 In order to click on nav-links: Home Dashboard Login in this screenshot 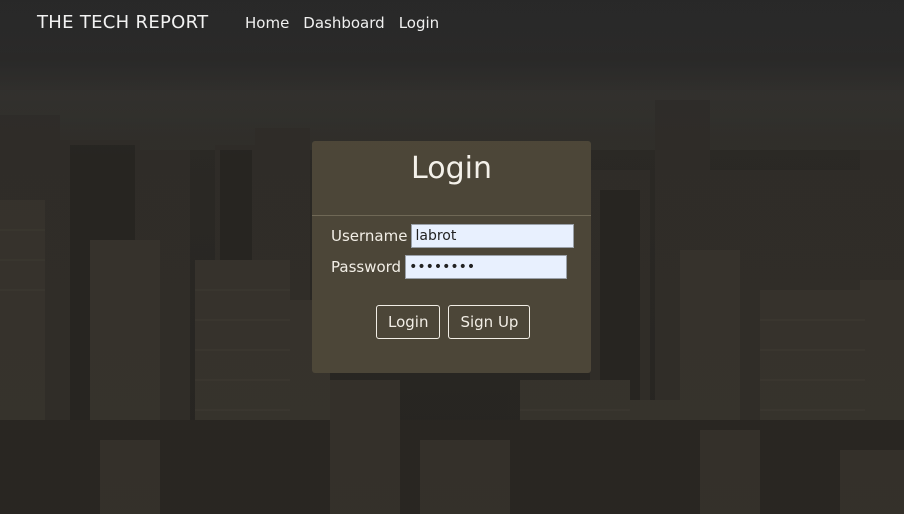, I will do `click(342, 23)`.